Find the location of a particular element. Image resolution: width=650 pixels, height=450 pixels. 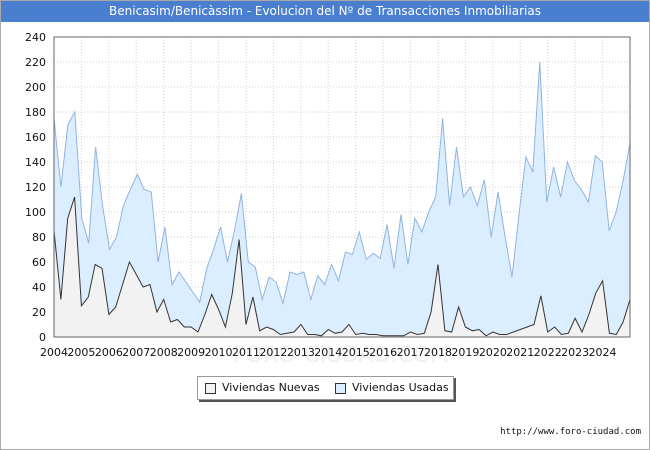

x-tick-label: 2009 is located at coordinates (191, 352).